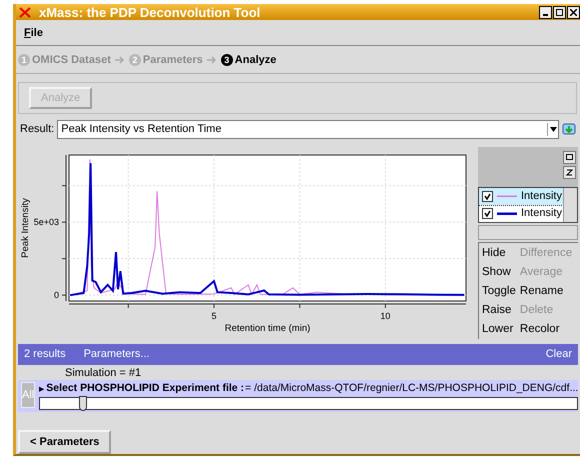 The width and height of the screenshot is (580, 460). I want to click on command-item: Toggle, so click(499, 290).